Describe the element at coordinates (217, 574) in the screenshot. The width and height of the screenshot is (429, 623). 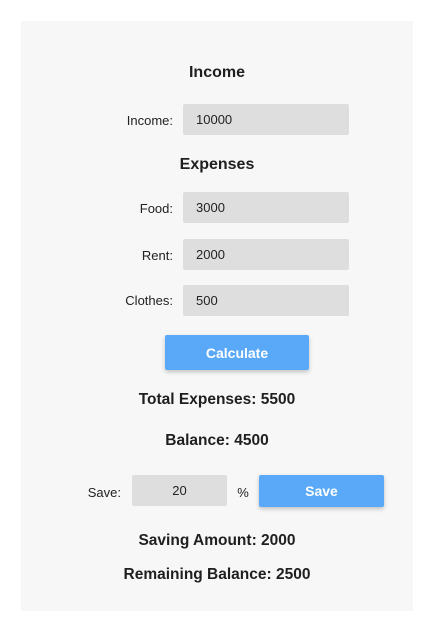
I see `remaining-balance-text: Remaining Balance: 2500` at that location.